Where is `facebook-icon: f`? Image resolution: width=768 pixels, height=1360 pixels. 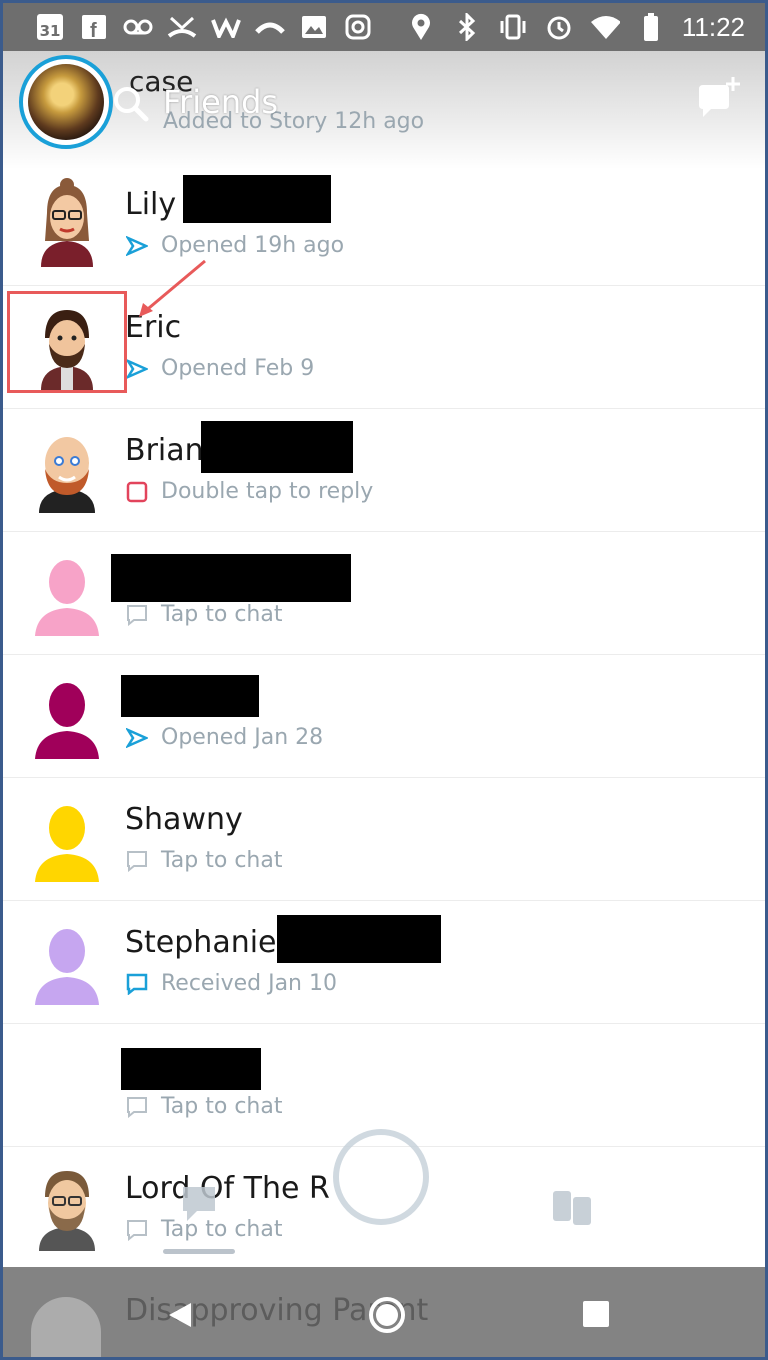
facebook-icon: f is located at coordinates (94, 27).